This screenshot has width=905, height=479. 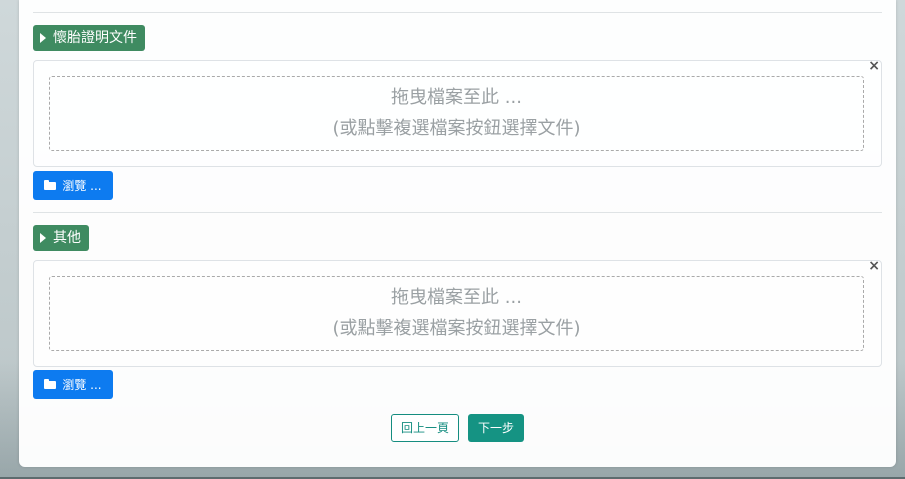 I want to click on next-step-button: 下一步, so click(x=496, y=428).